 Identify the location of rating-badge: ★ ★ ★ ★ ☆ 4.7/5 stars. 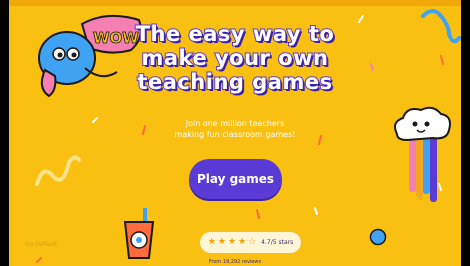
(250, 242).